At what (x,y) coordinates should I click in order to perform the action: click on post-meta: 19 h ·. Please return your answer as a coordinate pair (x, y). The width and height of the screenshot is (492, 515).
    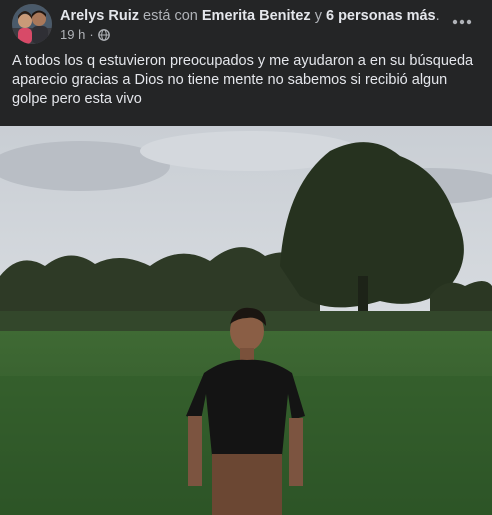
    Looking at the image, I should click on (85, 35).